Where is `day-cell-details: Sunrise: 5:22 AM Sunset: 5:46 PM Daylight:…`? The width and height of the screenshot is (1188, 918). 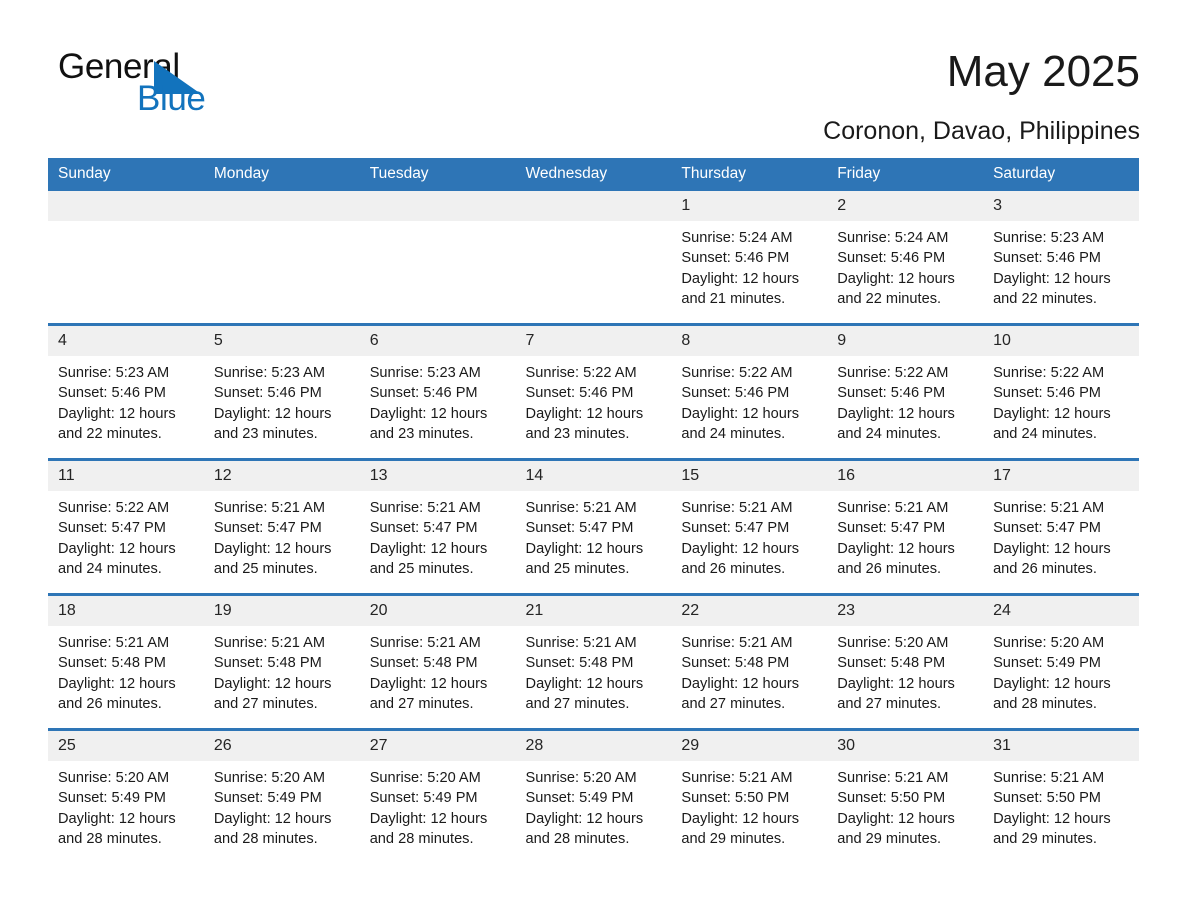 day-cell-details: Sunrise: 5:22 AM Sunset: 5:46 PM Daylight:… is located at coordinates (749, 400).